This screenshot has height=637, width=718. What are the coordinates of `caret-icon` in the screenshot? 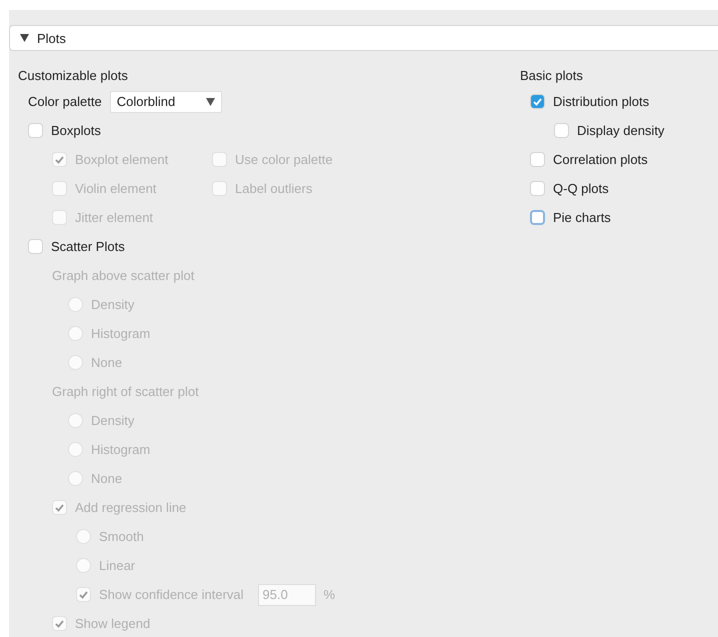 It's located at (210, 102).